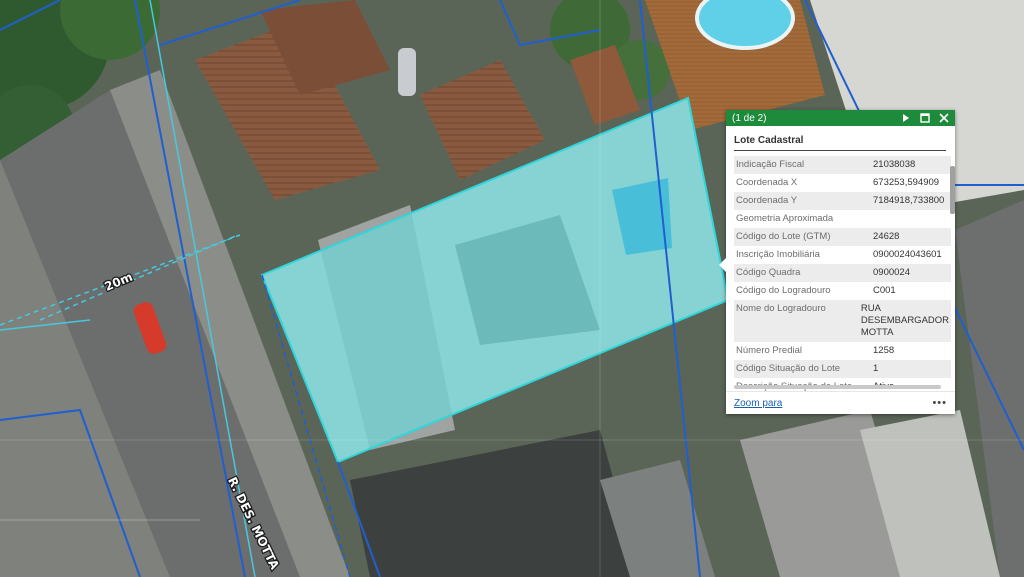 Image resolution: width=1024 pixels, height=577 pixels. What do you see at coordinates (842, 369) in the screenshot?
I see `attribute-row: Código Situação do Lote 1` at bounding box center [842, 369].